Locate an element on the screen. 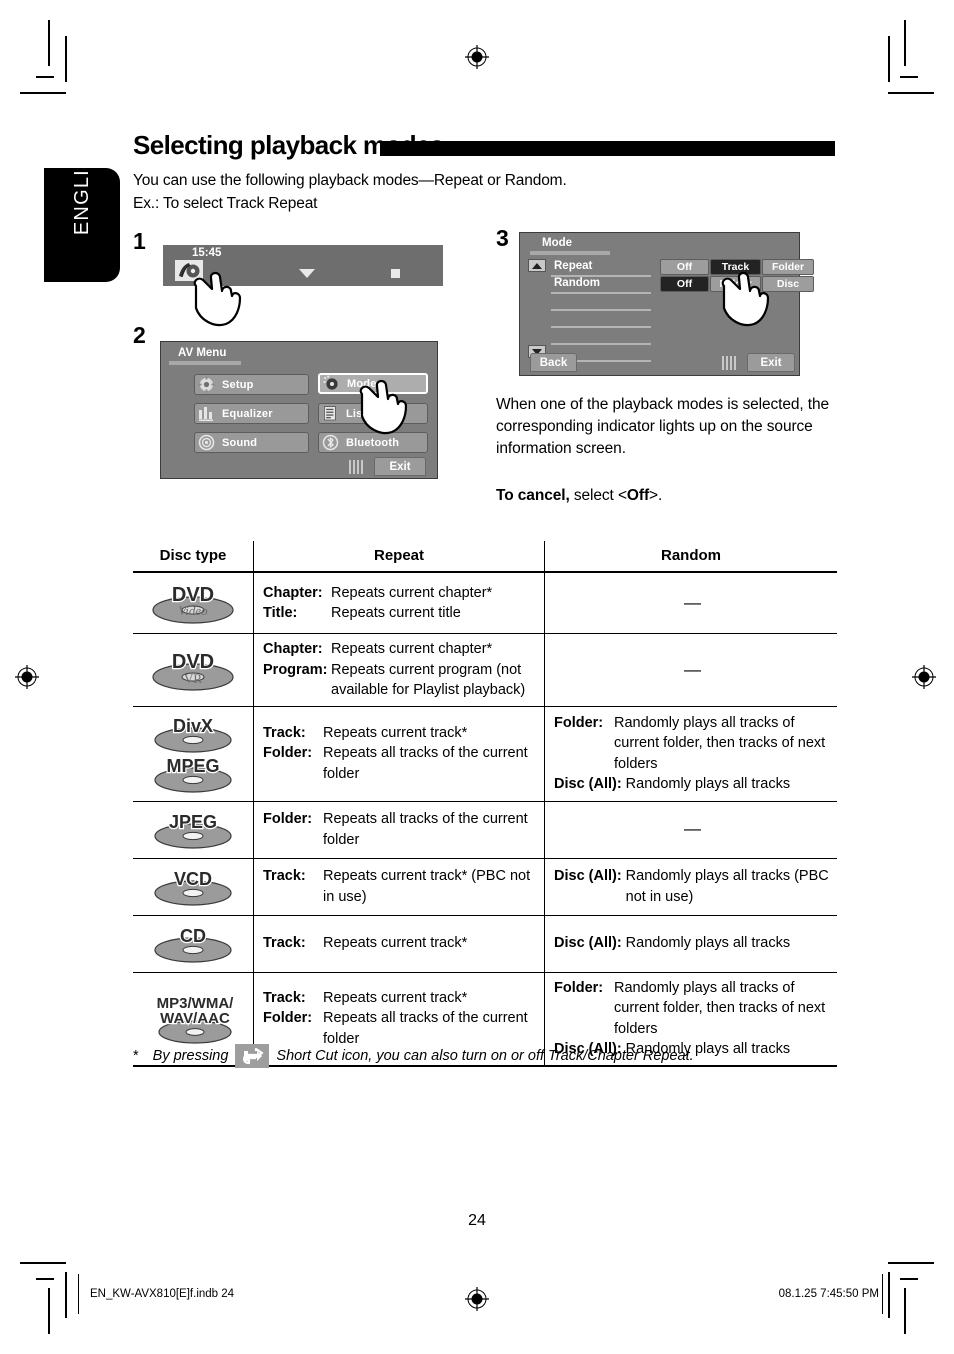  scroll-up-icon is located at coordinates (537, 265).